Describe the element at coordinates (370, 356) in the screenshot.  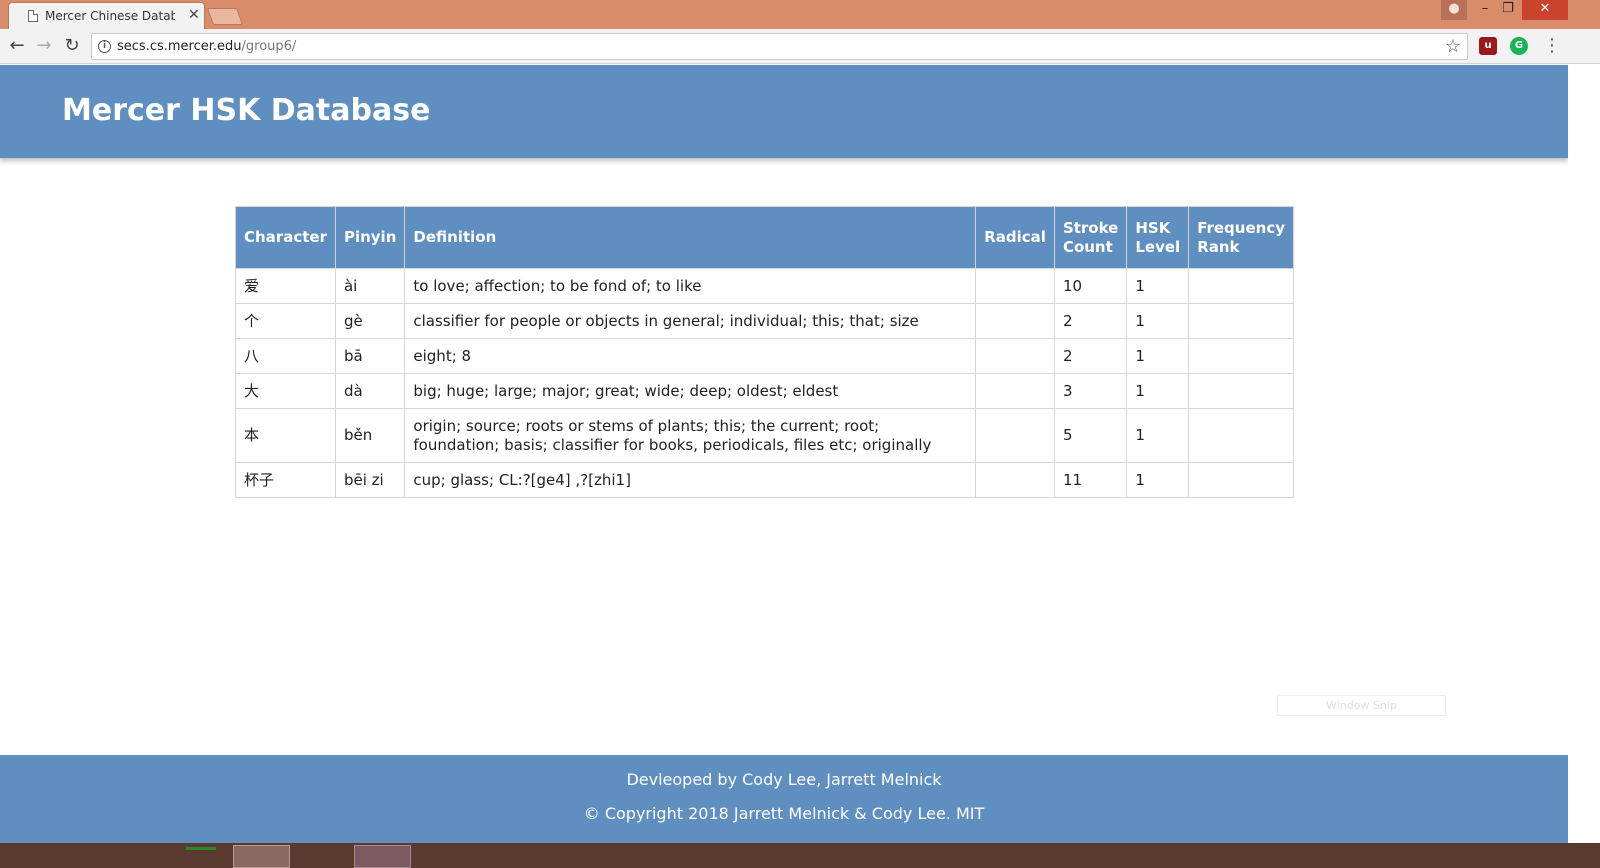
I see `cell-pinyin: bā` at that location.